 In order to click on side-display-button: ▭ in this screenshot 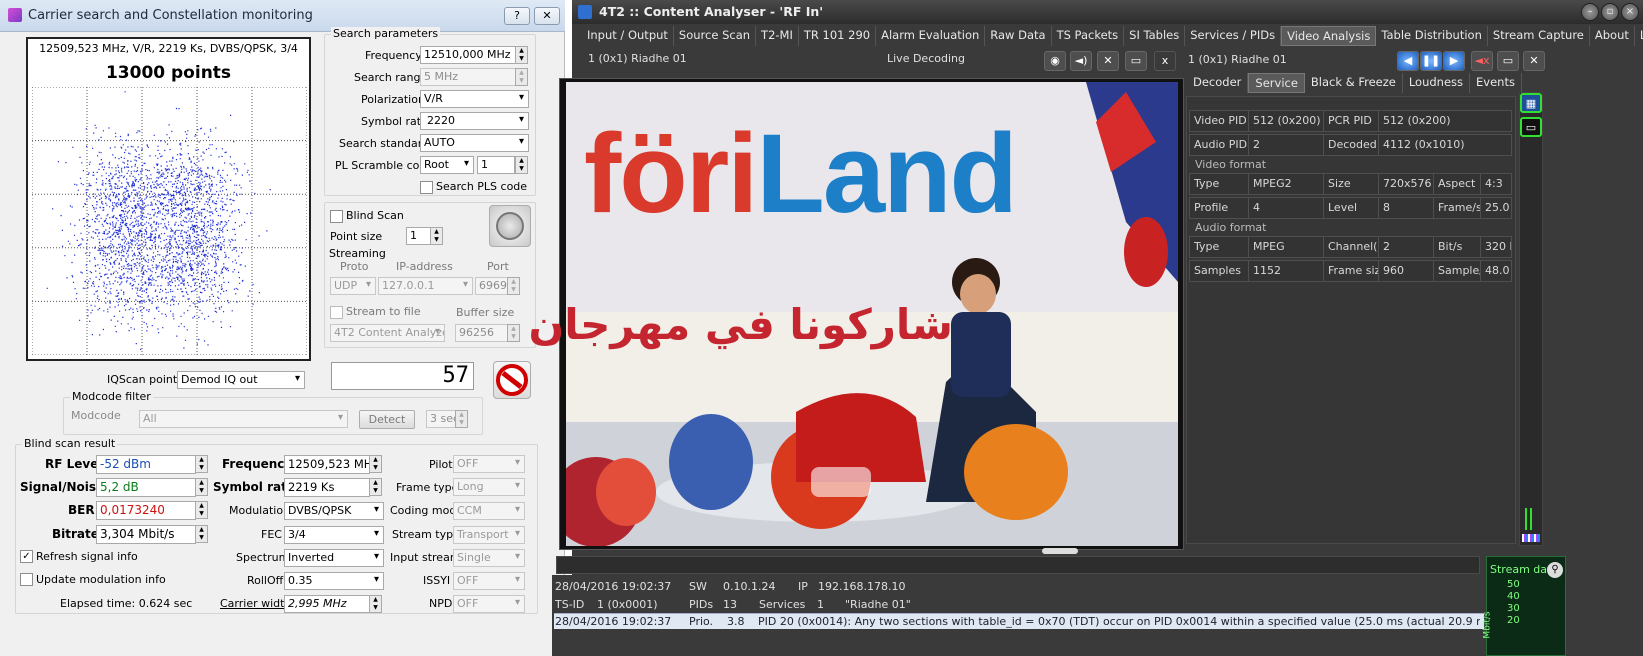, I will do `click(1508, 61)`.